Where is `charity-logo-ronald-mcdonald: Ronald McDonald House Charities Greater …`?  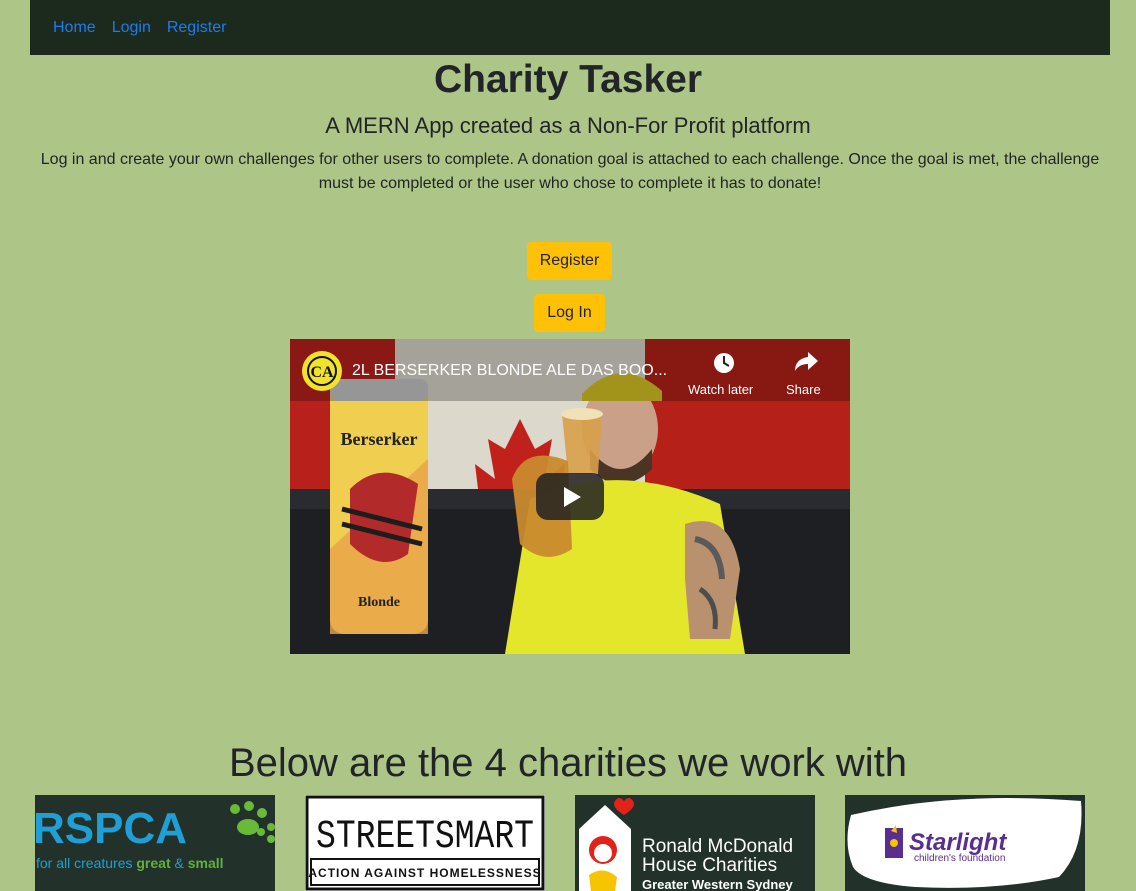
charity-logo-ronald-mcdonald: Ronald McDonald House Charities Greater … is located at coordinates (695, 843).